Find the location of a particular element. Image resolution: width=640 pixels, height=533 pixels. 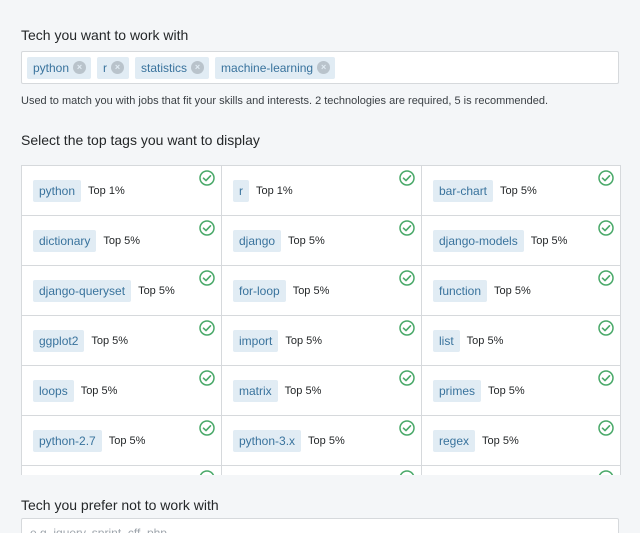

tech-tag-label: statistics is located at coordinates (164, 67).